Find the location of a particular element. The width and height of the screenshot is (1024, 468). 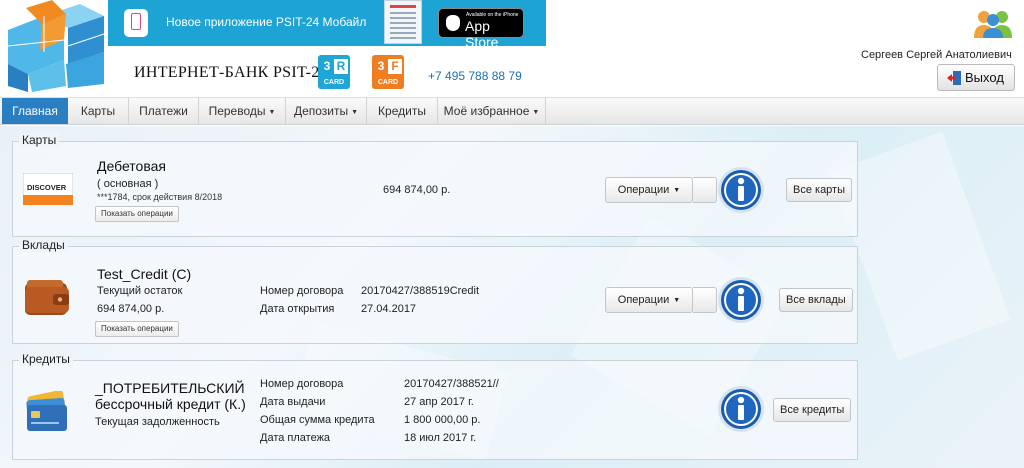

card-operations-label: Операции is located at coordinates (643, 190).